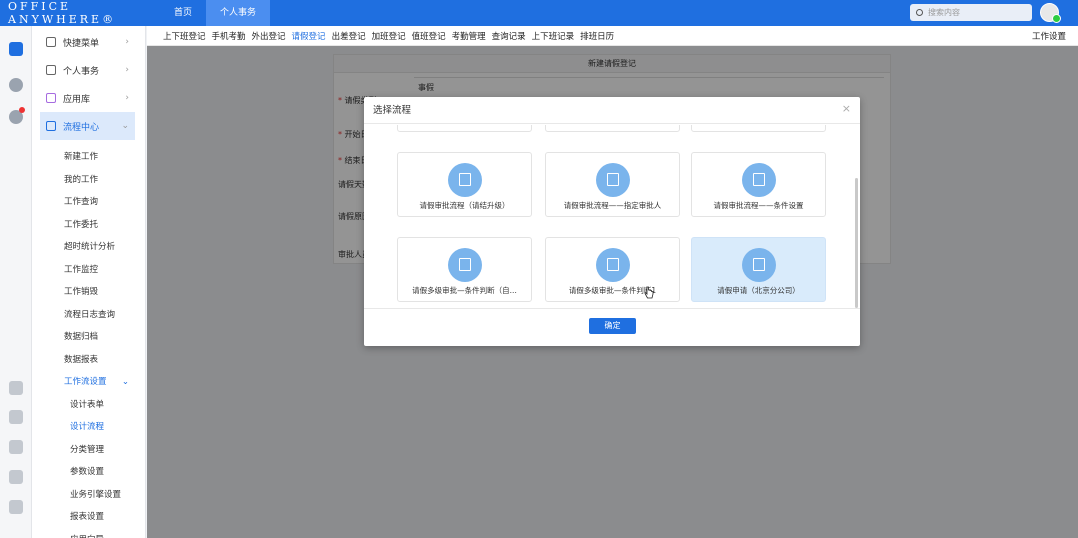 Image resolution: width=1078 pixels, height=538 pixels. What do you see at coordinates (758, 205) in the screenshot?
I see `flow-card-label: 请假审批流程——条件设置` at bounding box center [758, 205].